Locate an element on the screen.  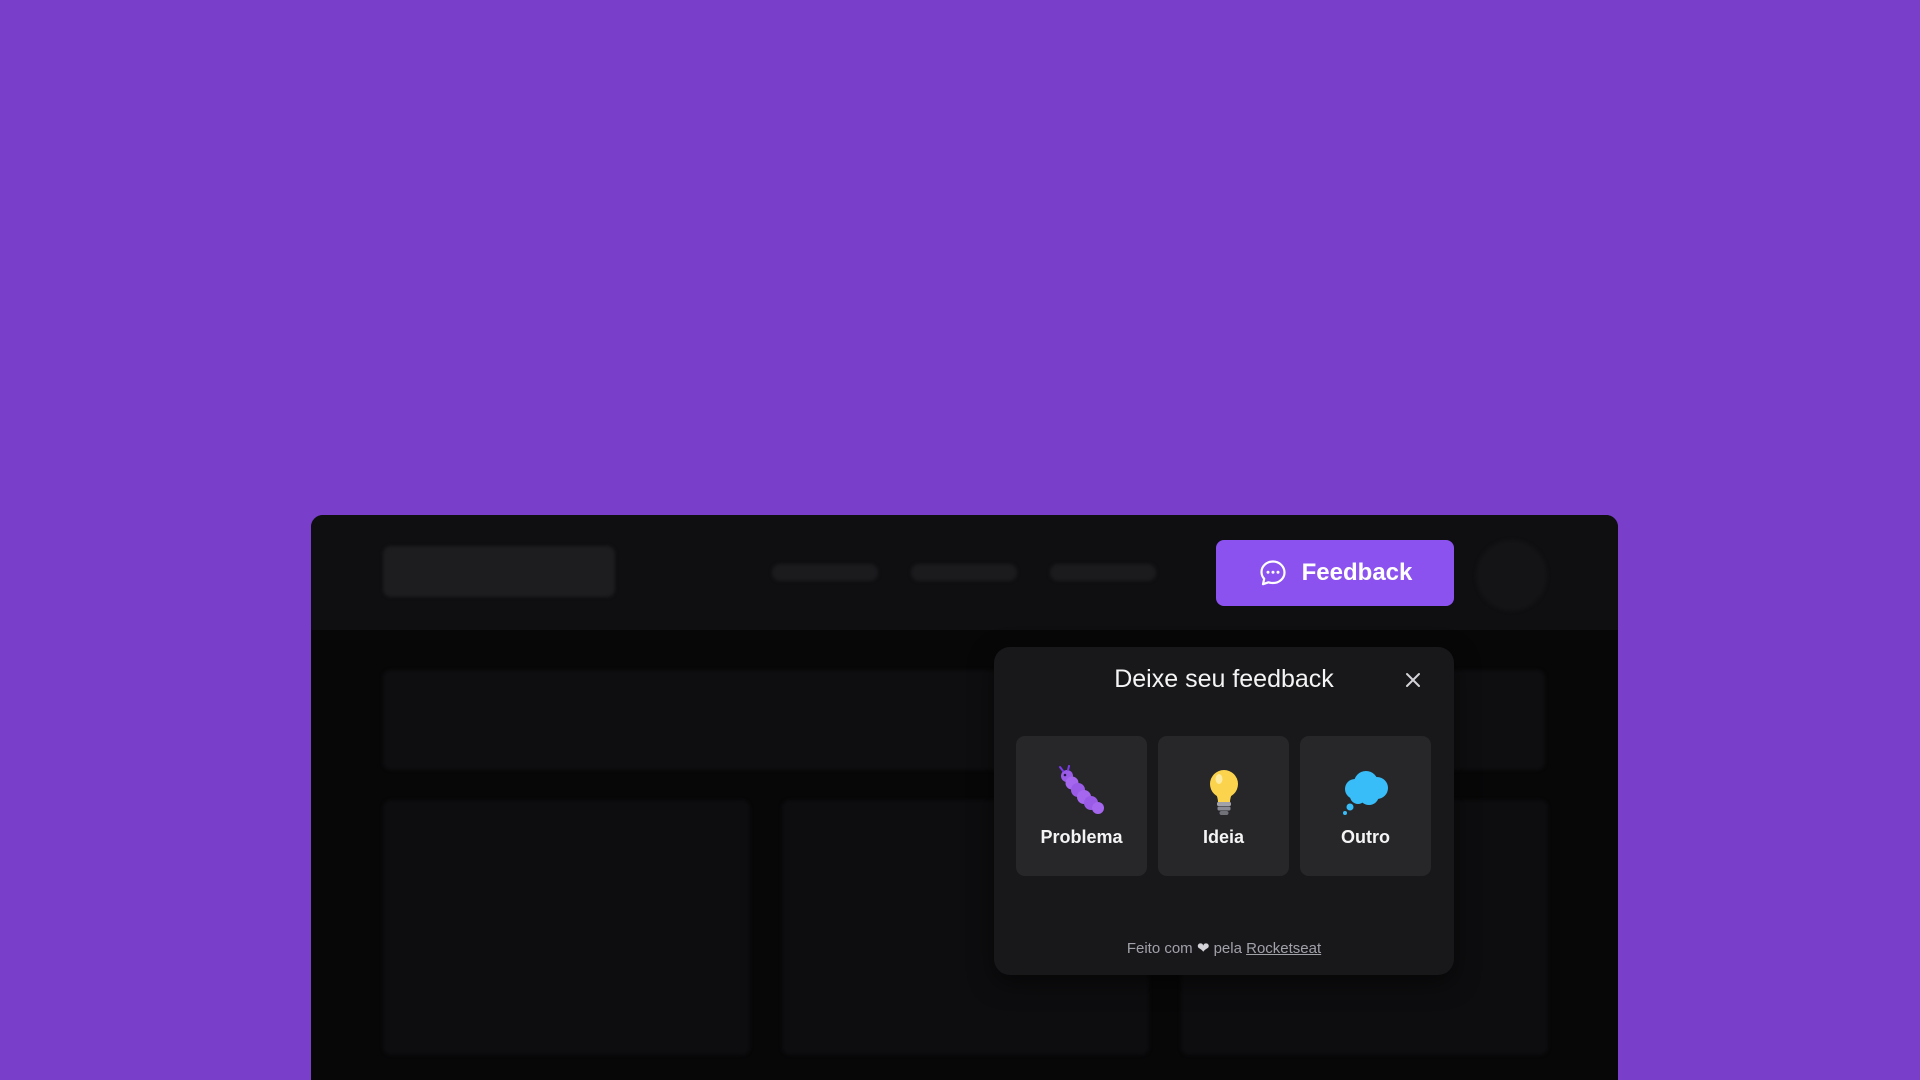
card-placeholder is located at coordinates (566, 927).